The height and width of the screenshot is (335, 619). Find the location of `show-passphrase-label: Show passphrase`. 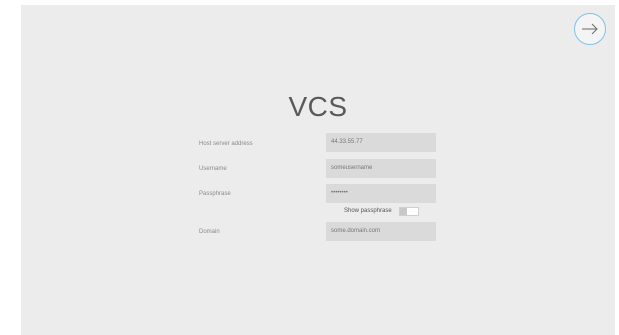

show-passphrase-label: Show passphrase is located at coordinates (368, 211).